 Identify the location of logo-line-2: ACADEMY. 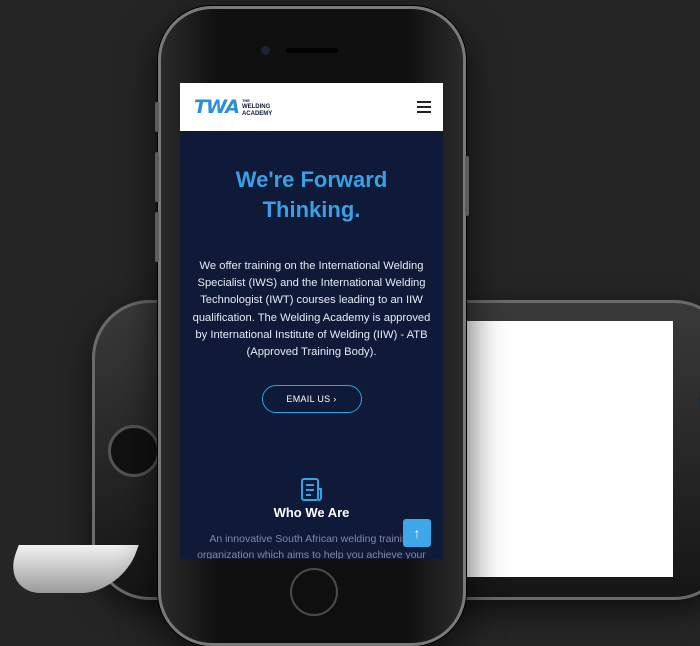
(257, 113).